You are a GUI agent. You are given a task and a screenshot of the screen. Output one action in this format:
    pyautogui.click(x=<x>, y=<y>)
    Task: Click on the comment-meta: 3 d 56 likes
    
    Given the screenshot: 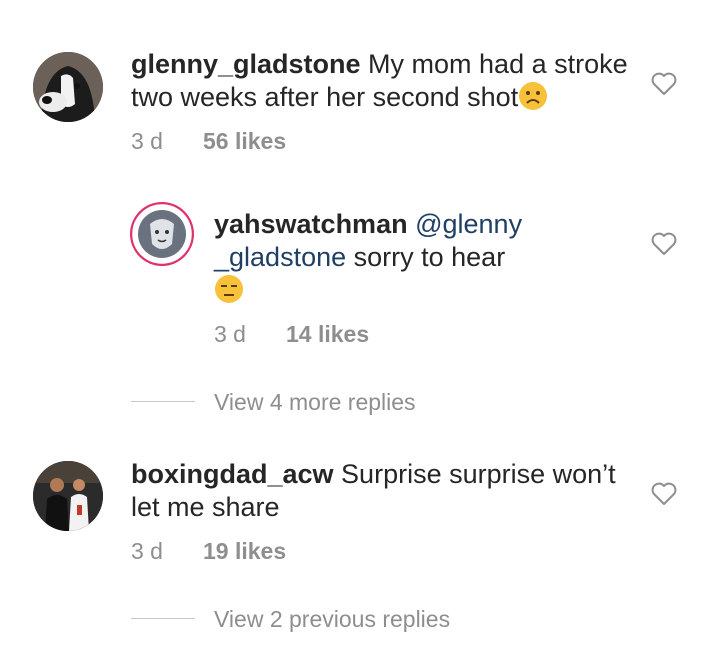 What is the action you would take?
    pyautogui.click(x=208, y=141)
    